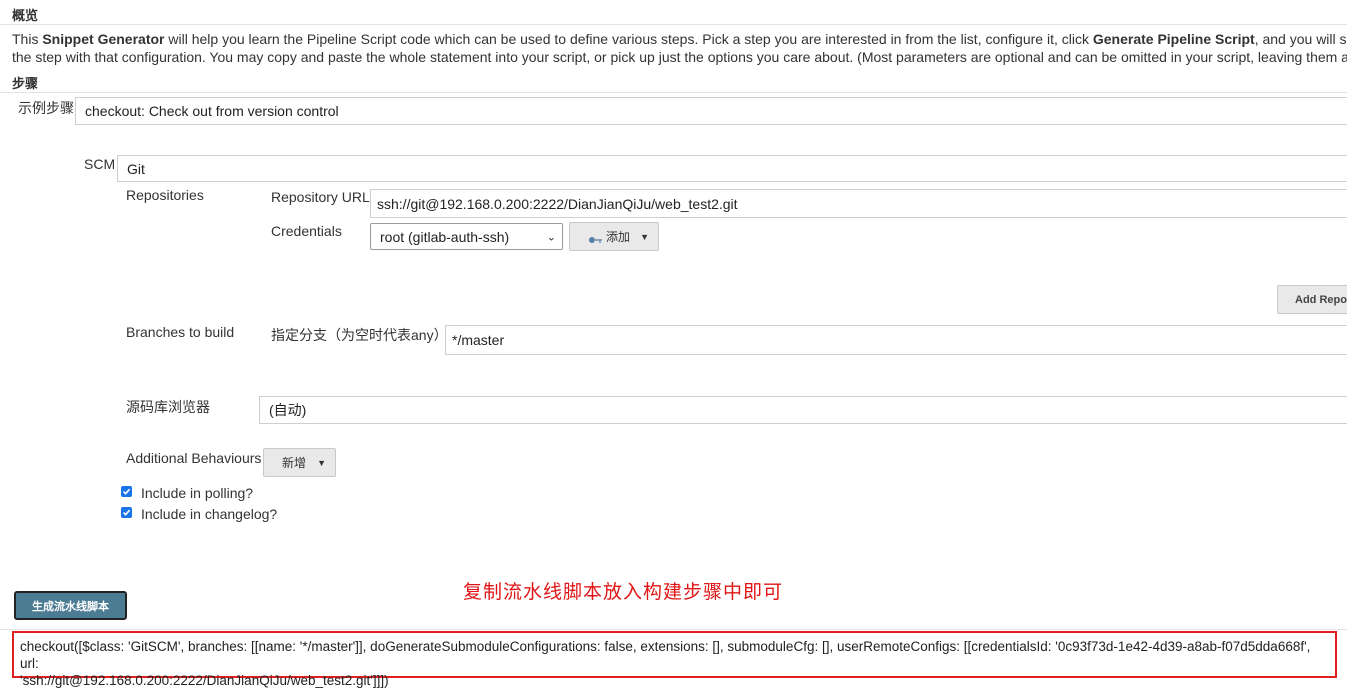 The height and width of the screenshot is (689, 1347). Describe the element at coordinates (732, 168) in the screenshot. I see `scm-select: Git` at that location.